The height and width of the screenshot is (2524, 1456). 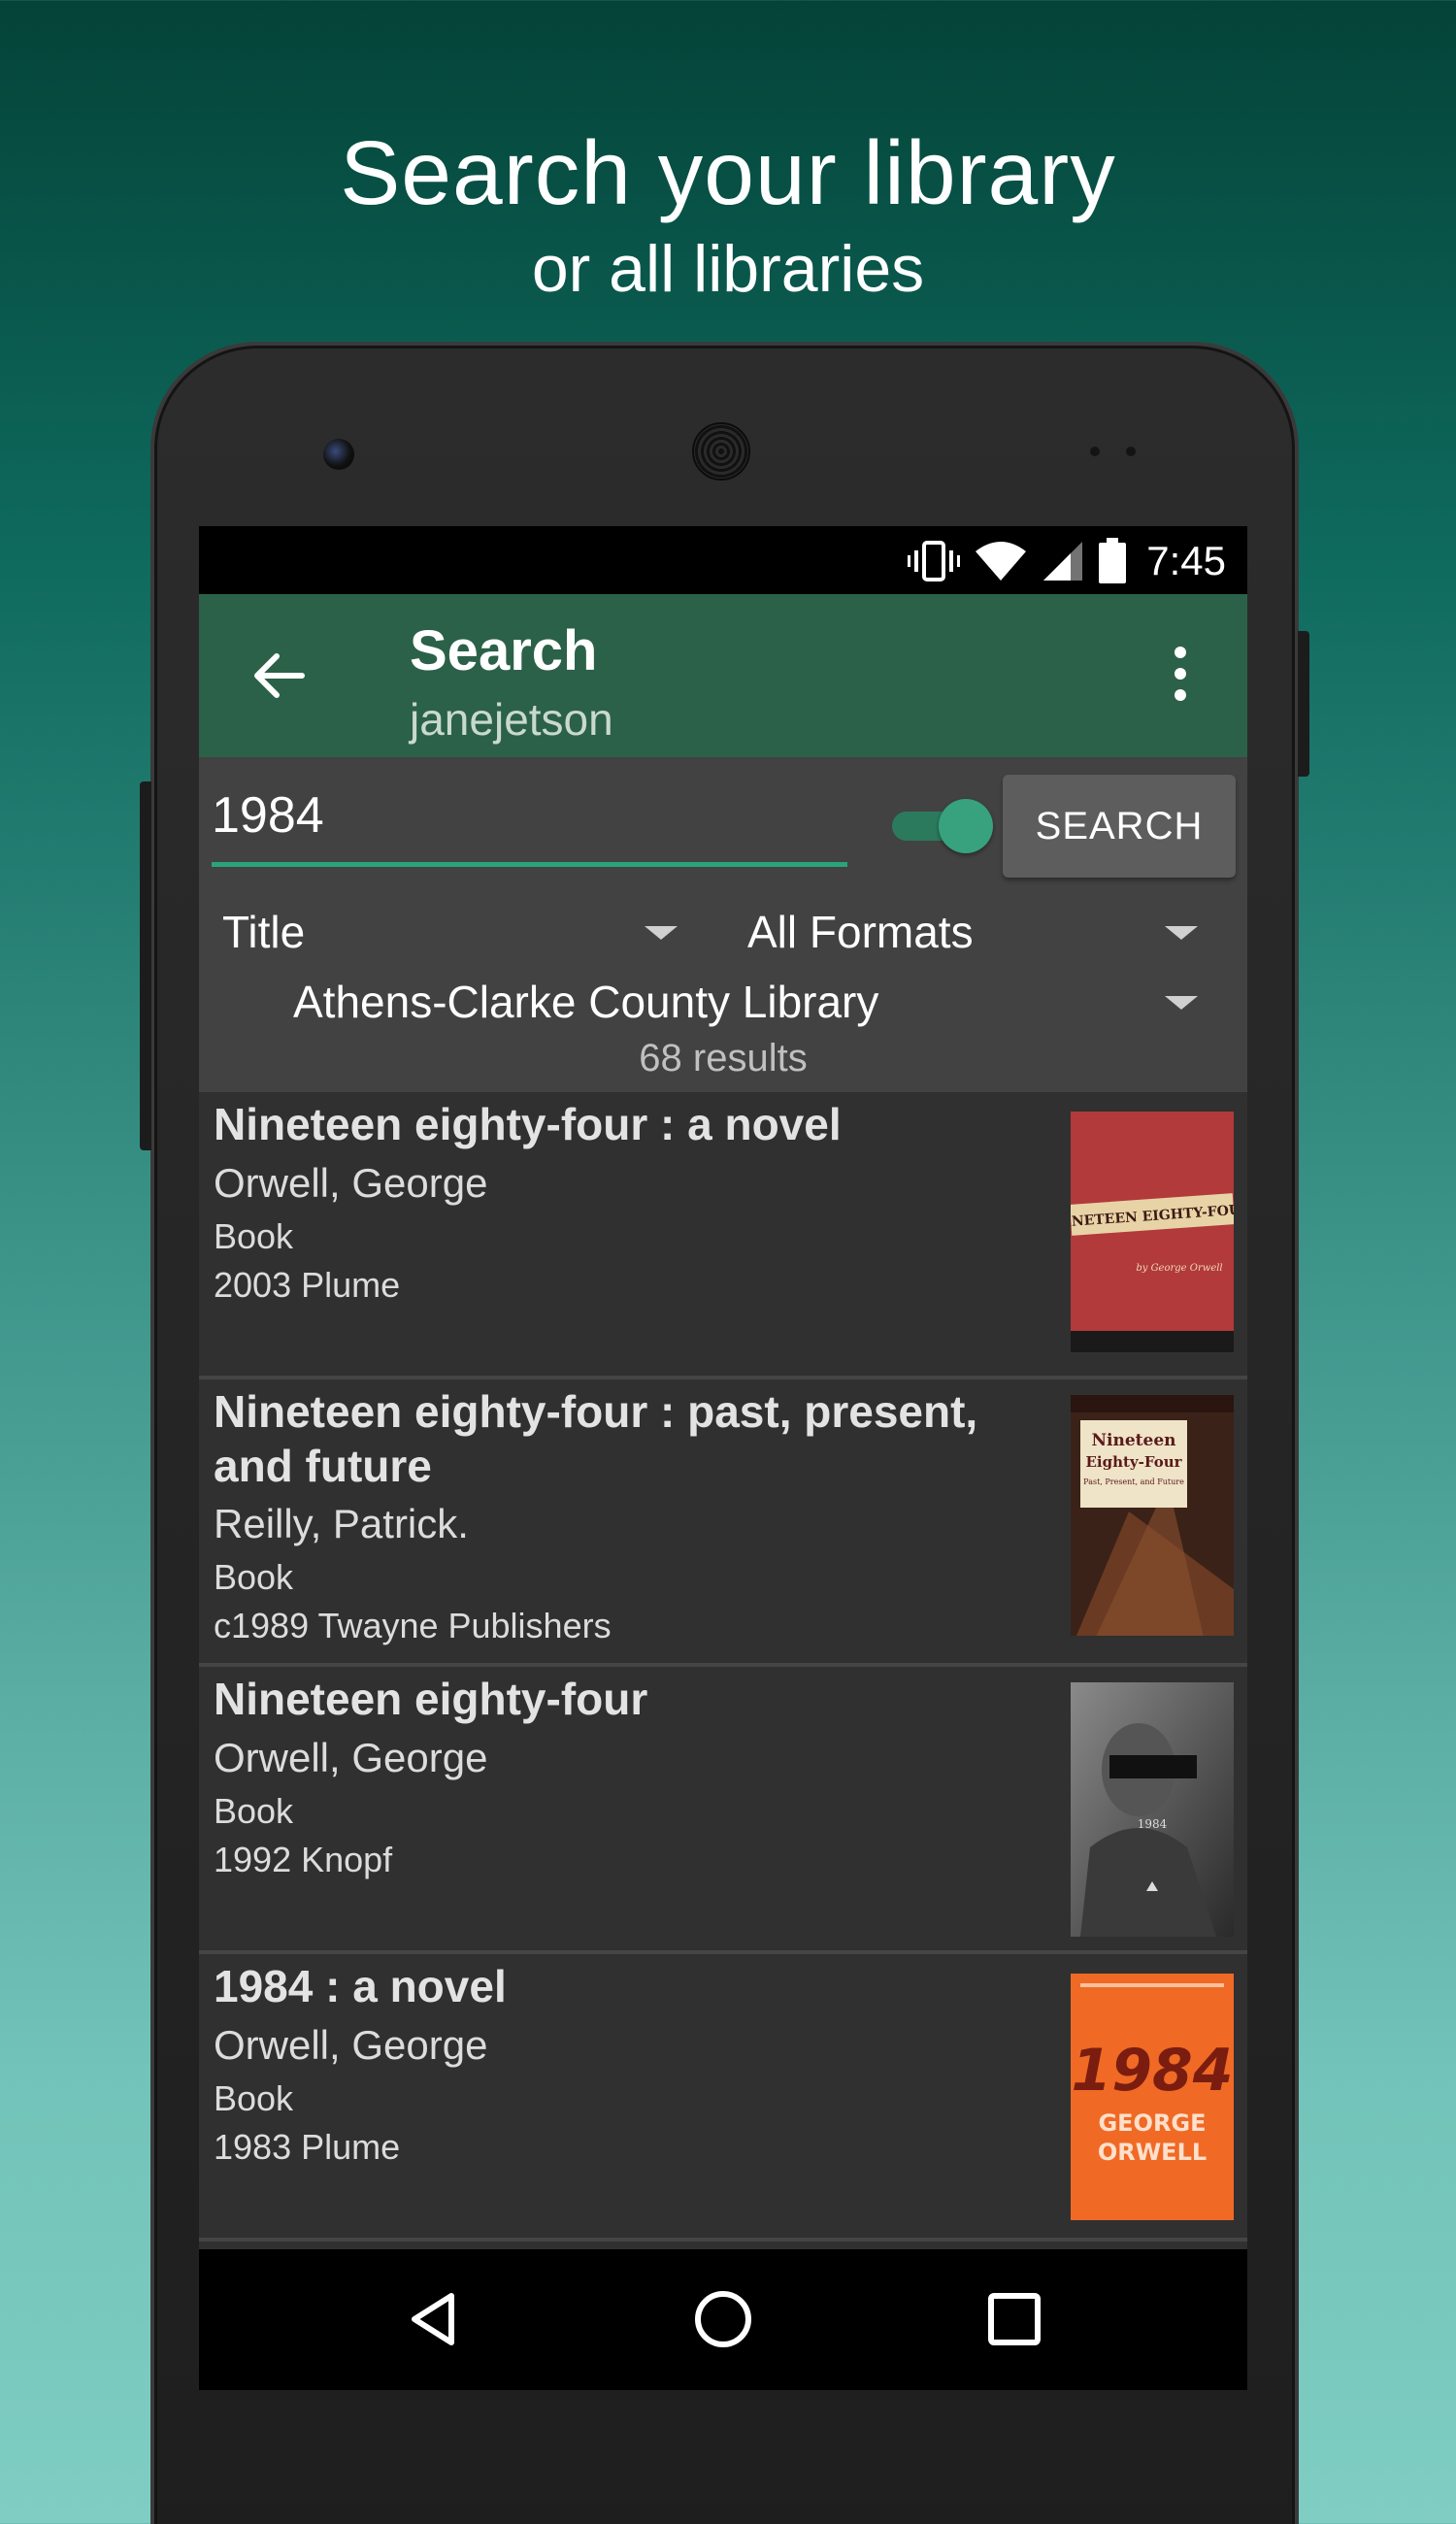 What do you see at coordinates (1063, 561) in the screenshot?
I see `signal-icon` at bounding box center [1063, 561].